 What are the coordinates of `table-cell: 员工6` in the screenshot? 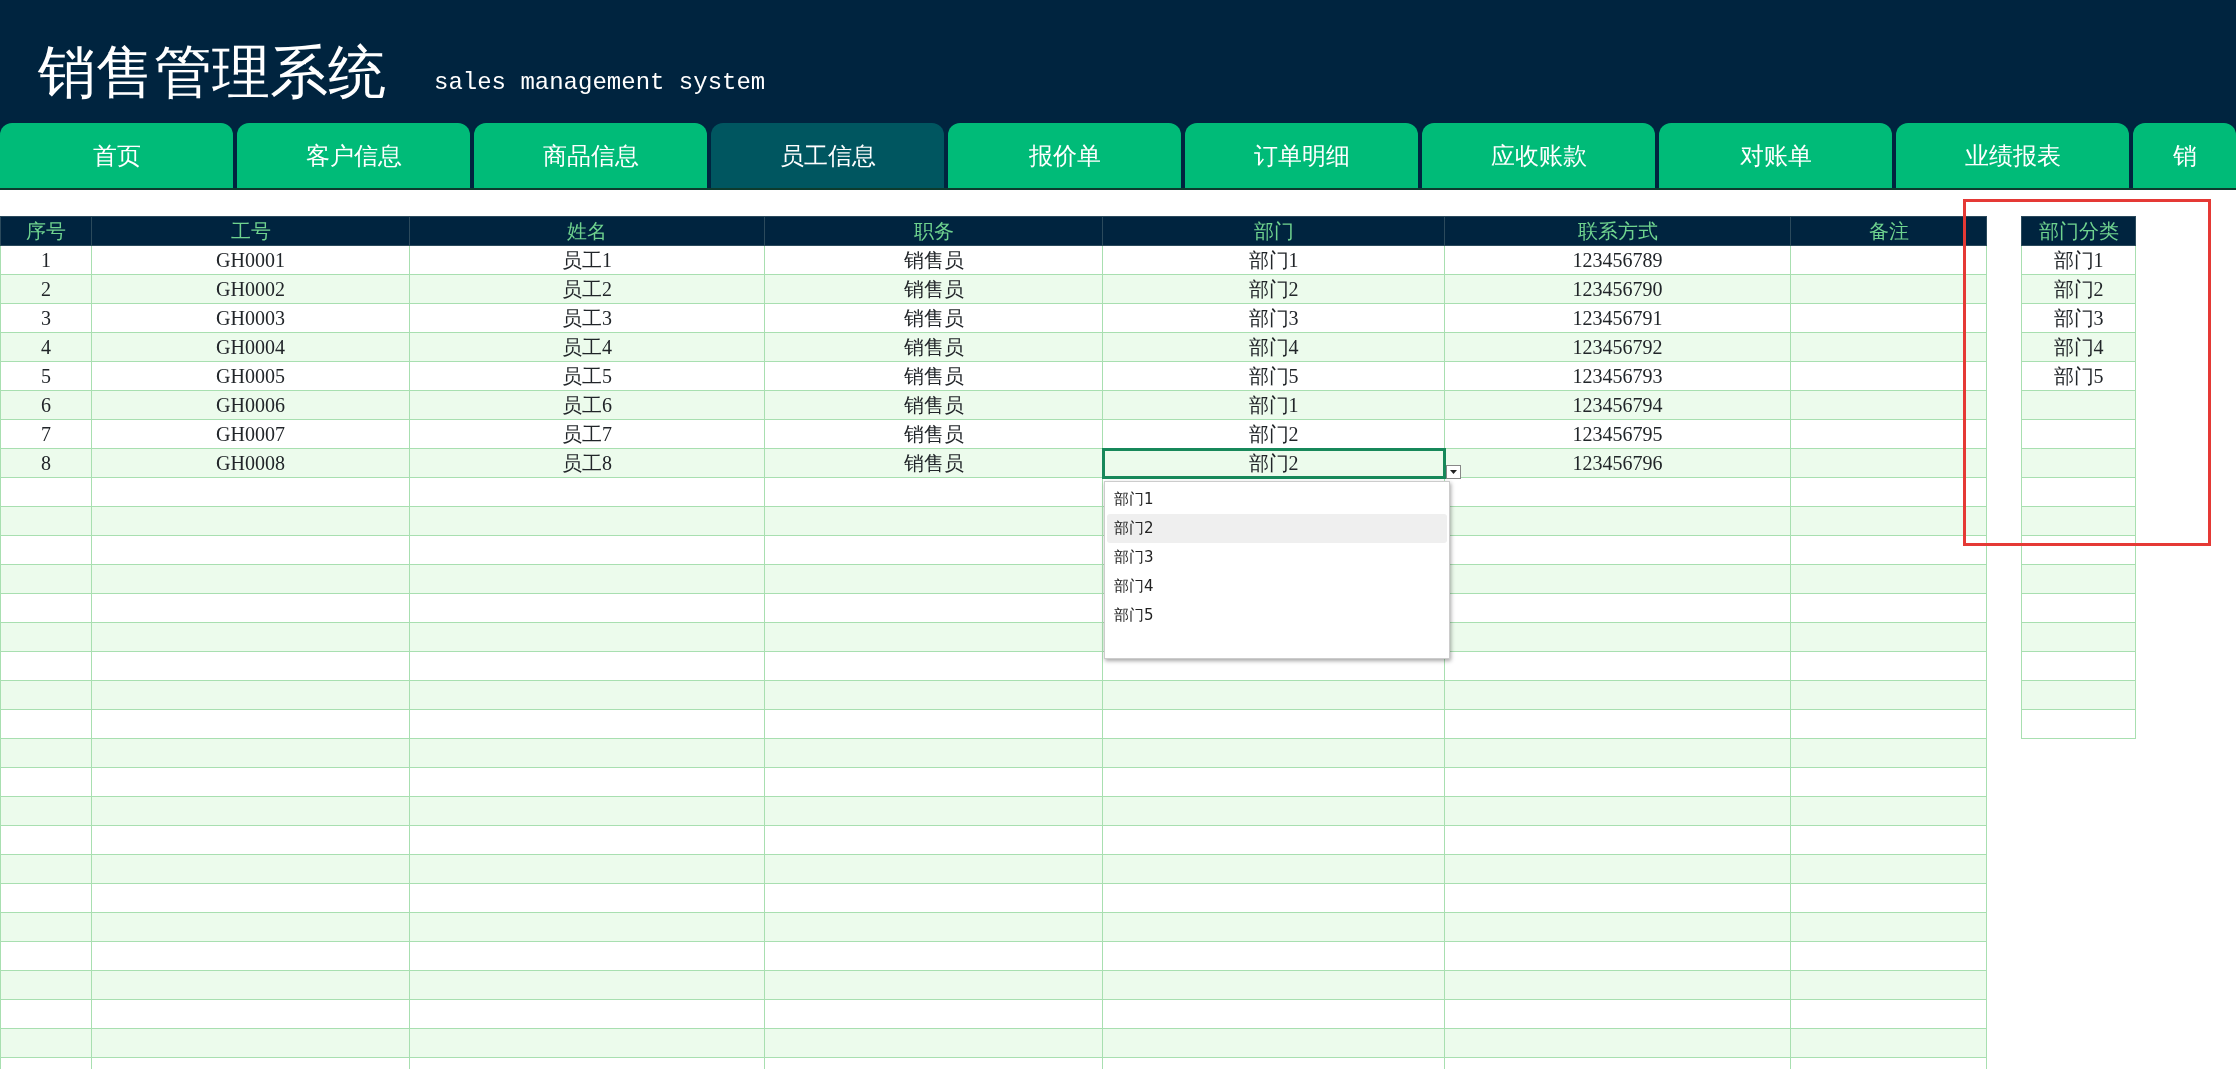 It's located at (587, 405).